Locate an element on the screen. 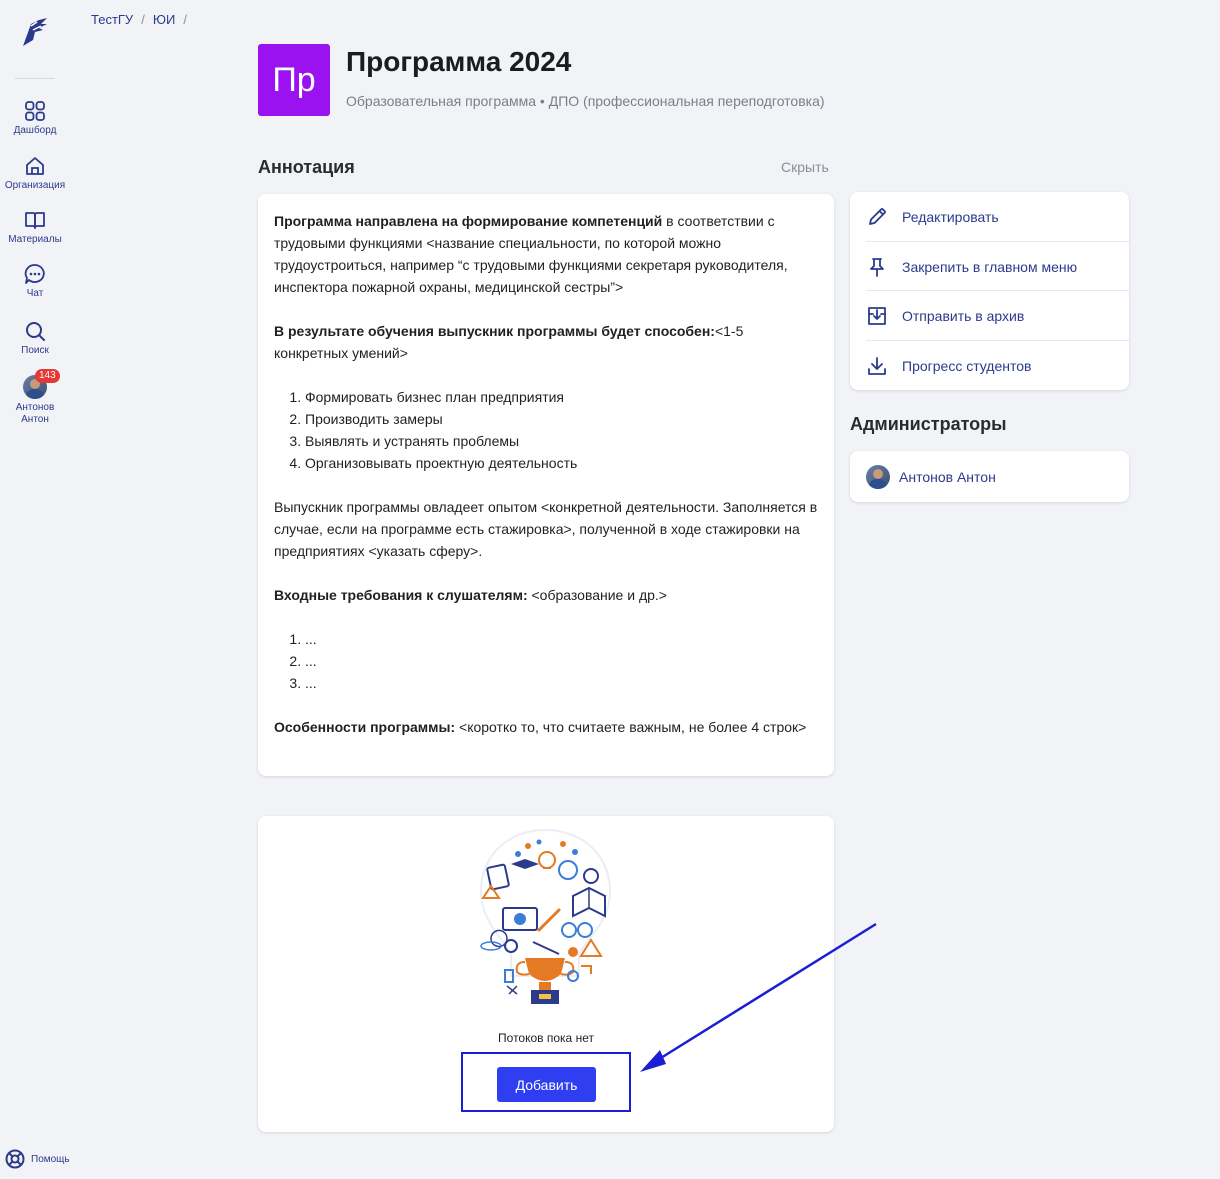  download-icon is located at coordinates (877, 365).